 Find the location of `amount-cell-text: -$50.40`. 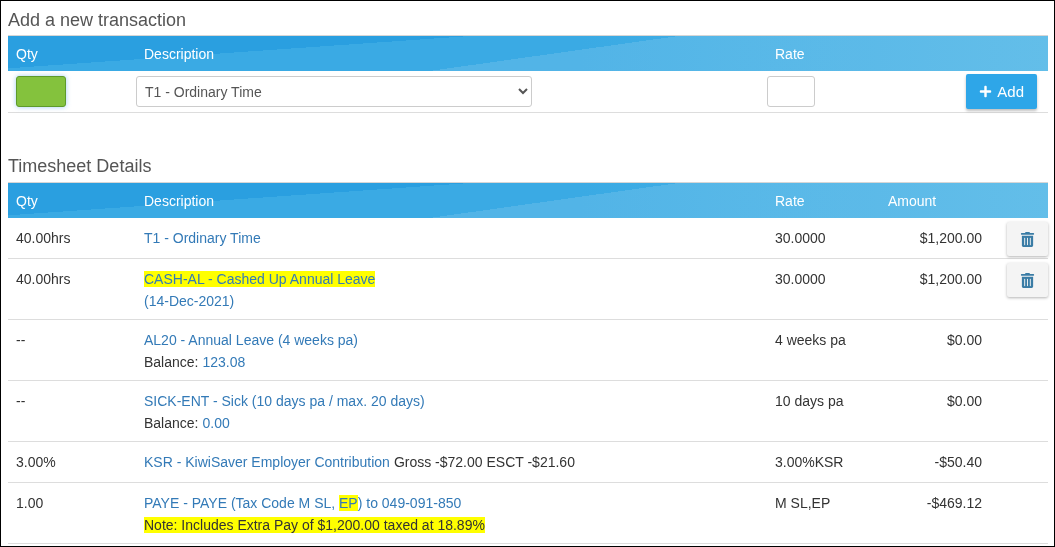

amount-cell-text: -$50.40 is located at coordinates (957, 462).